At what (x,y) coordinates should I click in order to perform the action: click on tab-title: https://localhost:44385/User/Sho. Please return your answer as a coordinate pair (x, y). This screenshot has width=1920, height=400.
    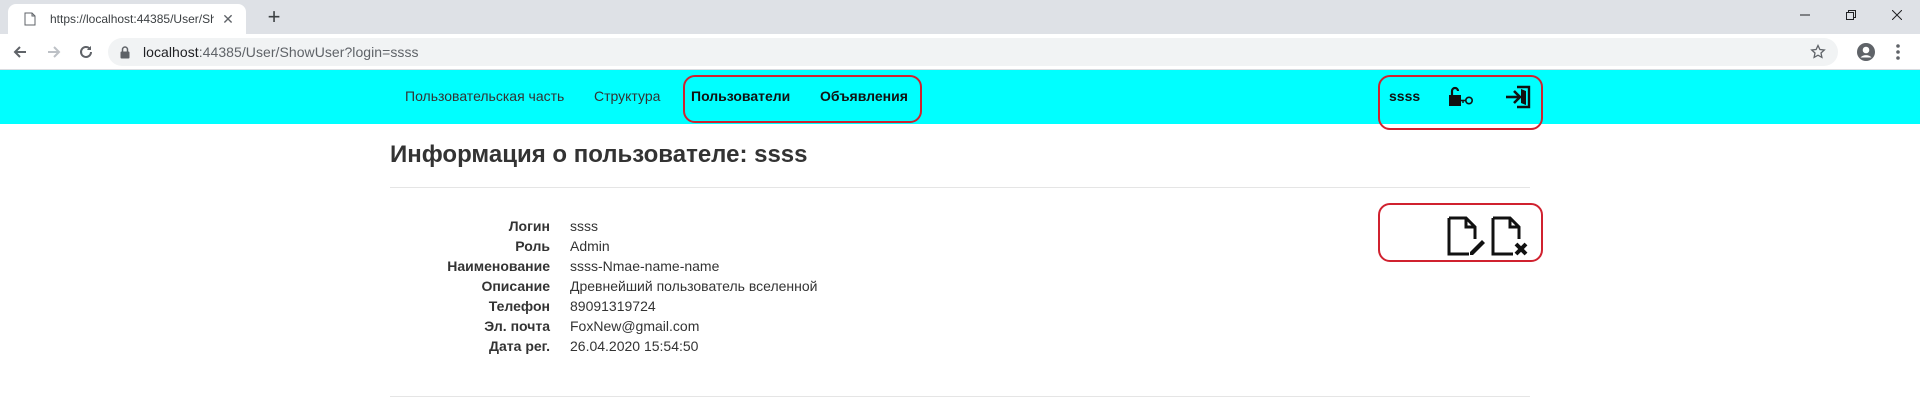
    Looking at the image, I should click on (132, 19).